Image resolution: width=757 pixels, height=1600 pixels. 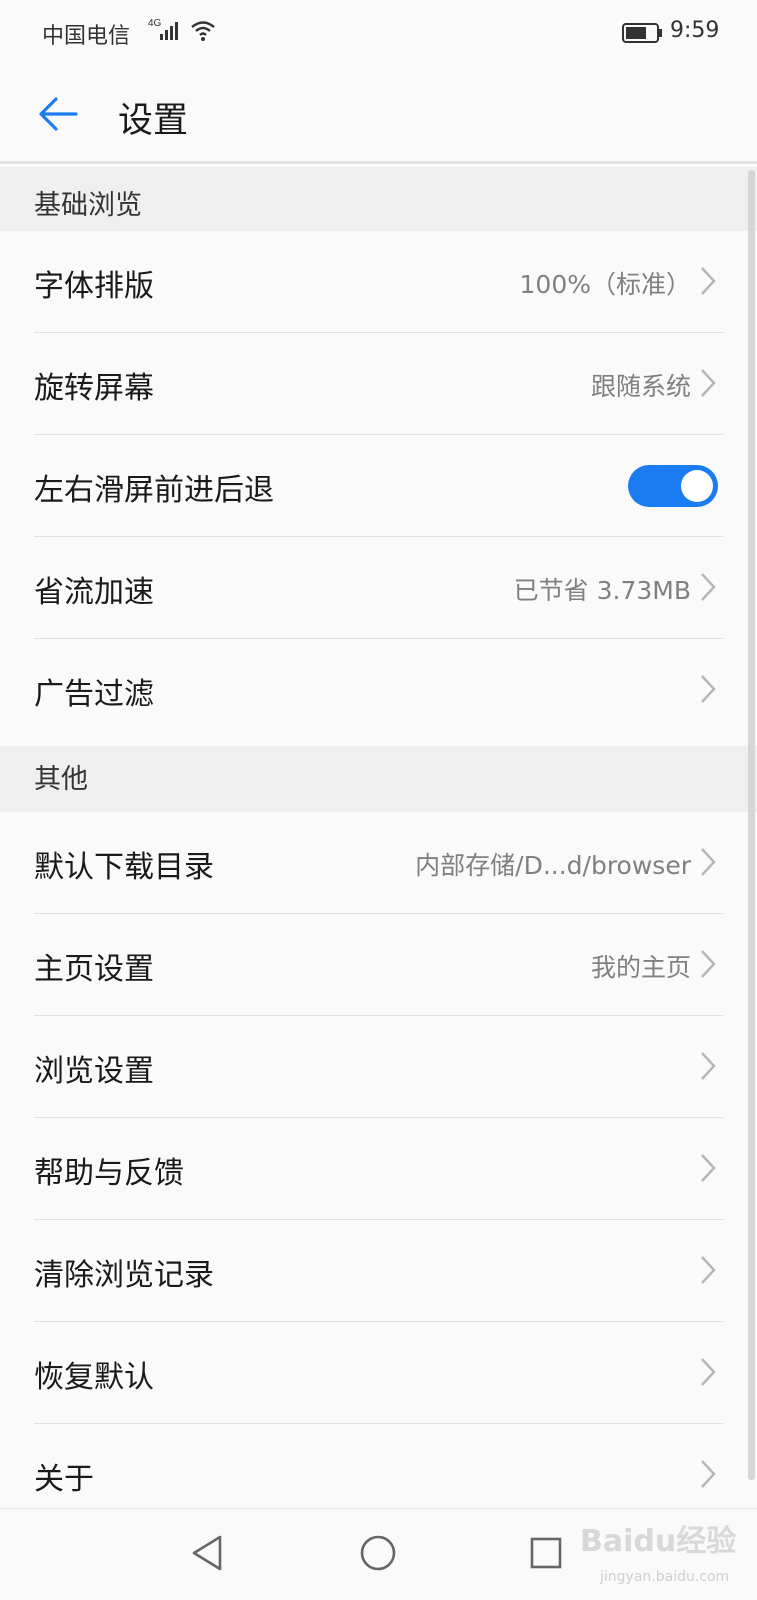 I want to click on battery-icon, so click(x=643, y=35).